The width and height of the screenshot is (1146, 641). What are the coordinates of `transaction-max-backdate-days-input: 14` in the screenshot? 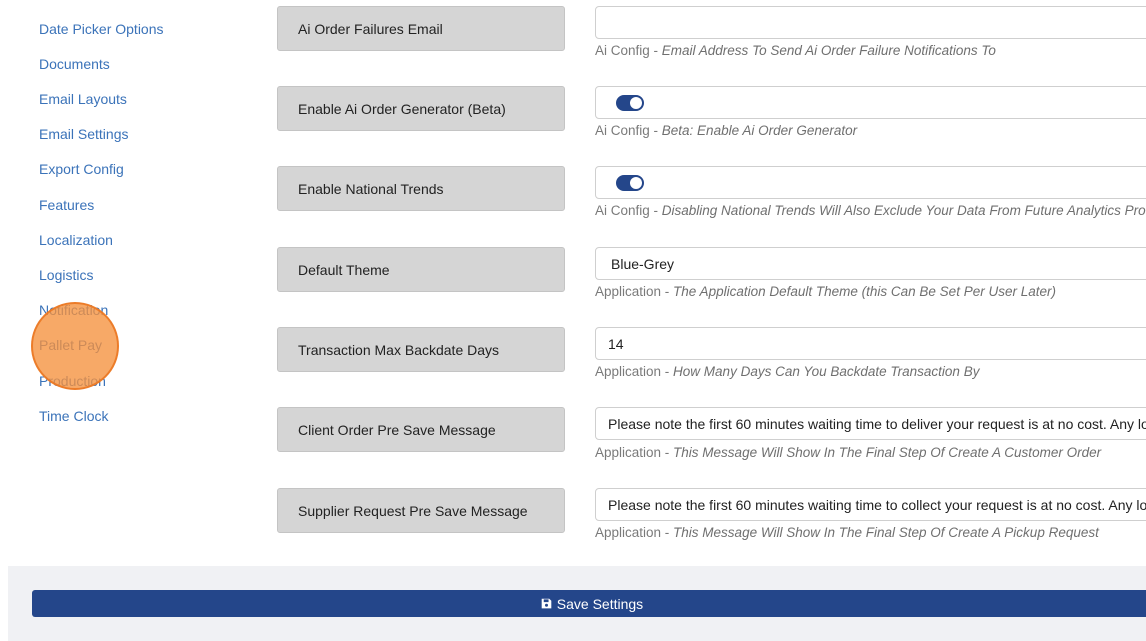 It's located at (870, 343).